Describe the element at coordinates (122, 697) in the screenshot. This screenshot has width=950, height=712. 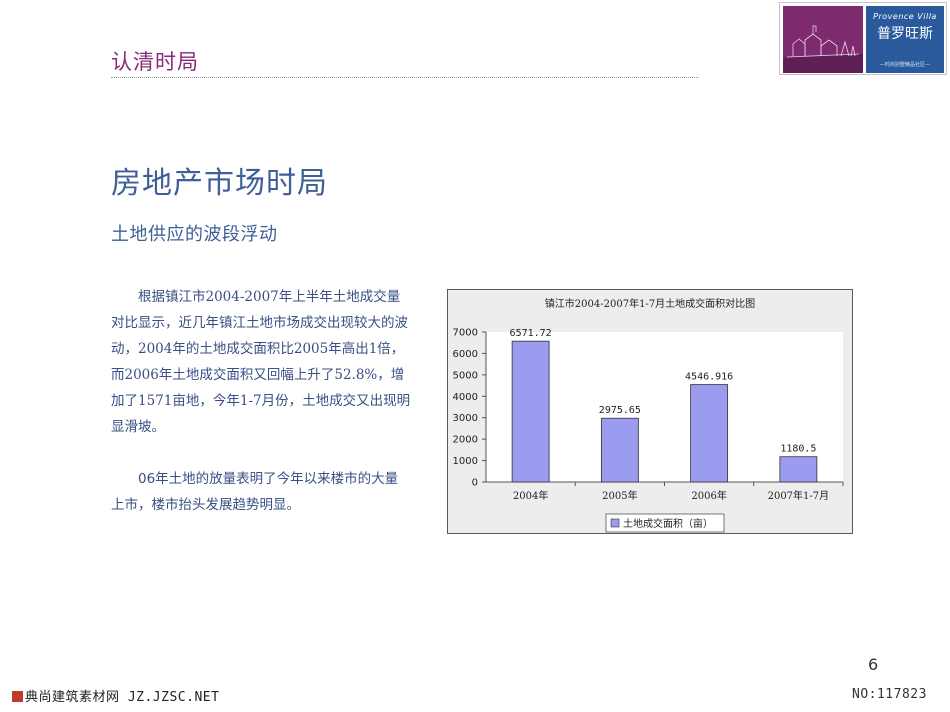
I see `footer-left-text: 典尚建筑素材网 JZ.JZSC.NET` at that location.